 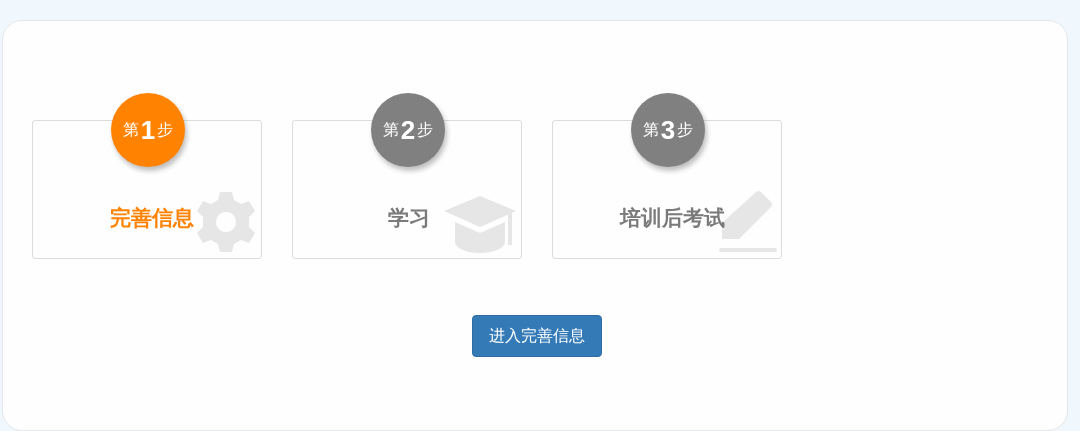 I want to click on step-number: 3, so click(x=668, y=130).